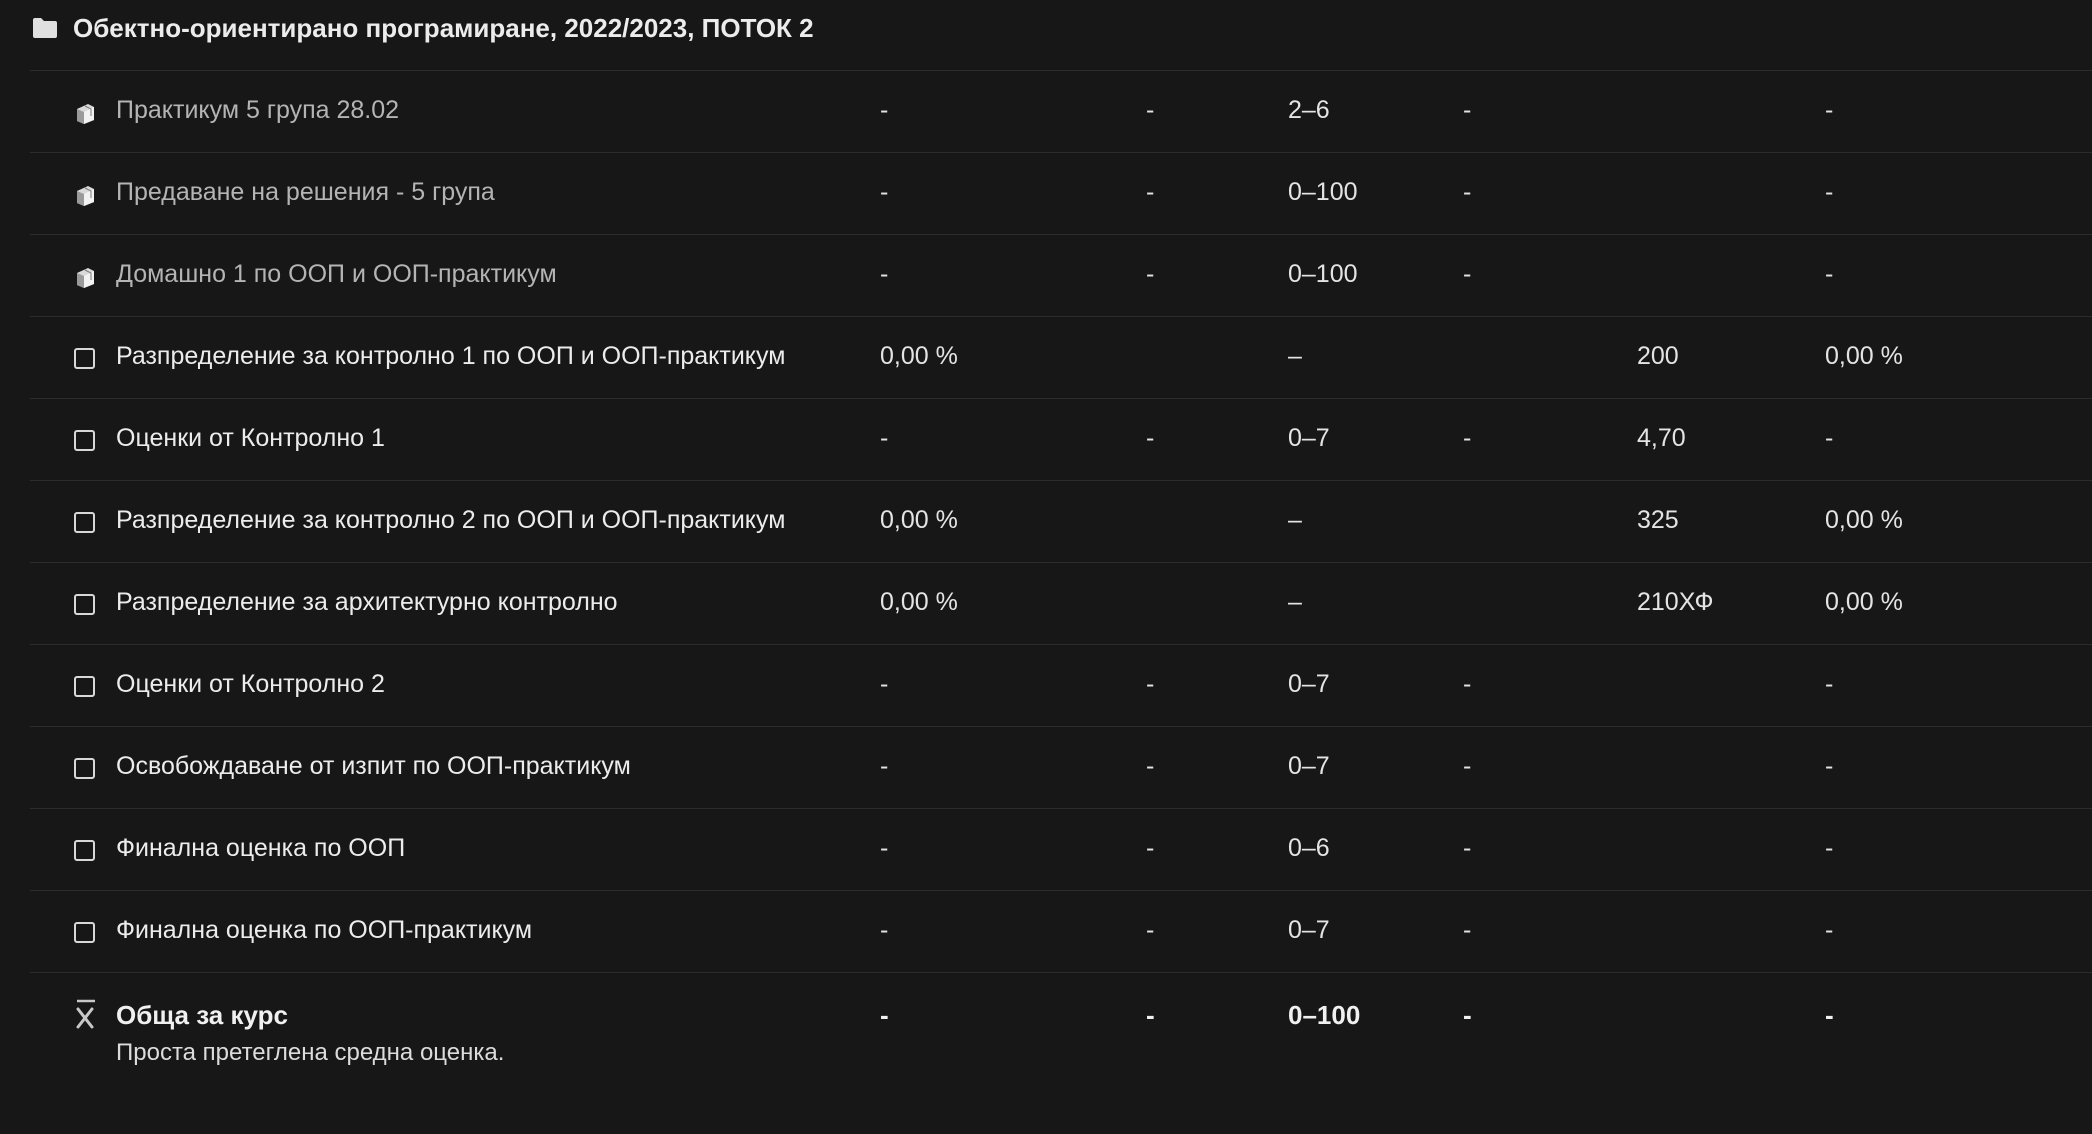 Image resolution: width=2092 pixels, height=1134 pixels. I want to click on grade-item-row: Практикум 5 група 28.02 - - 2–6 - -, so click(1061, 111).